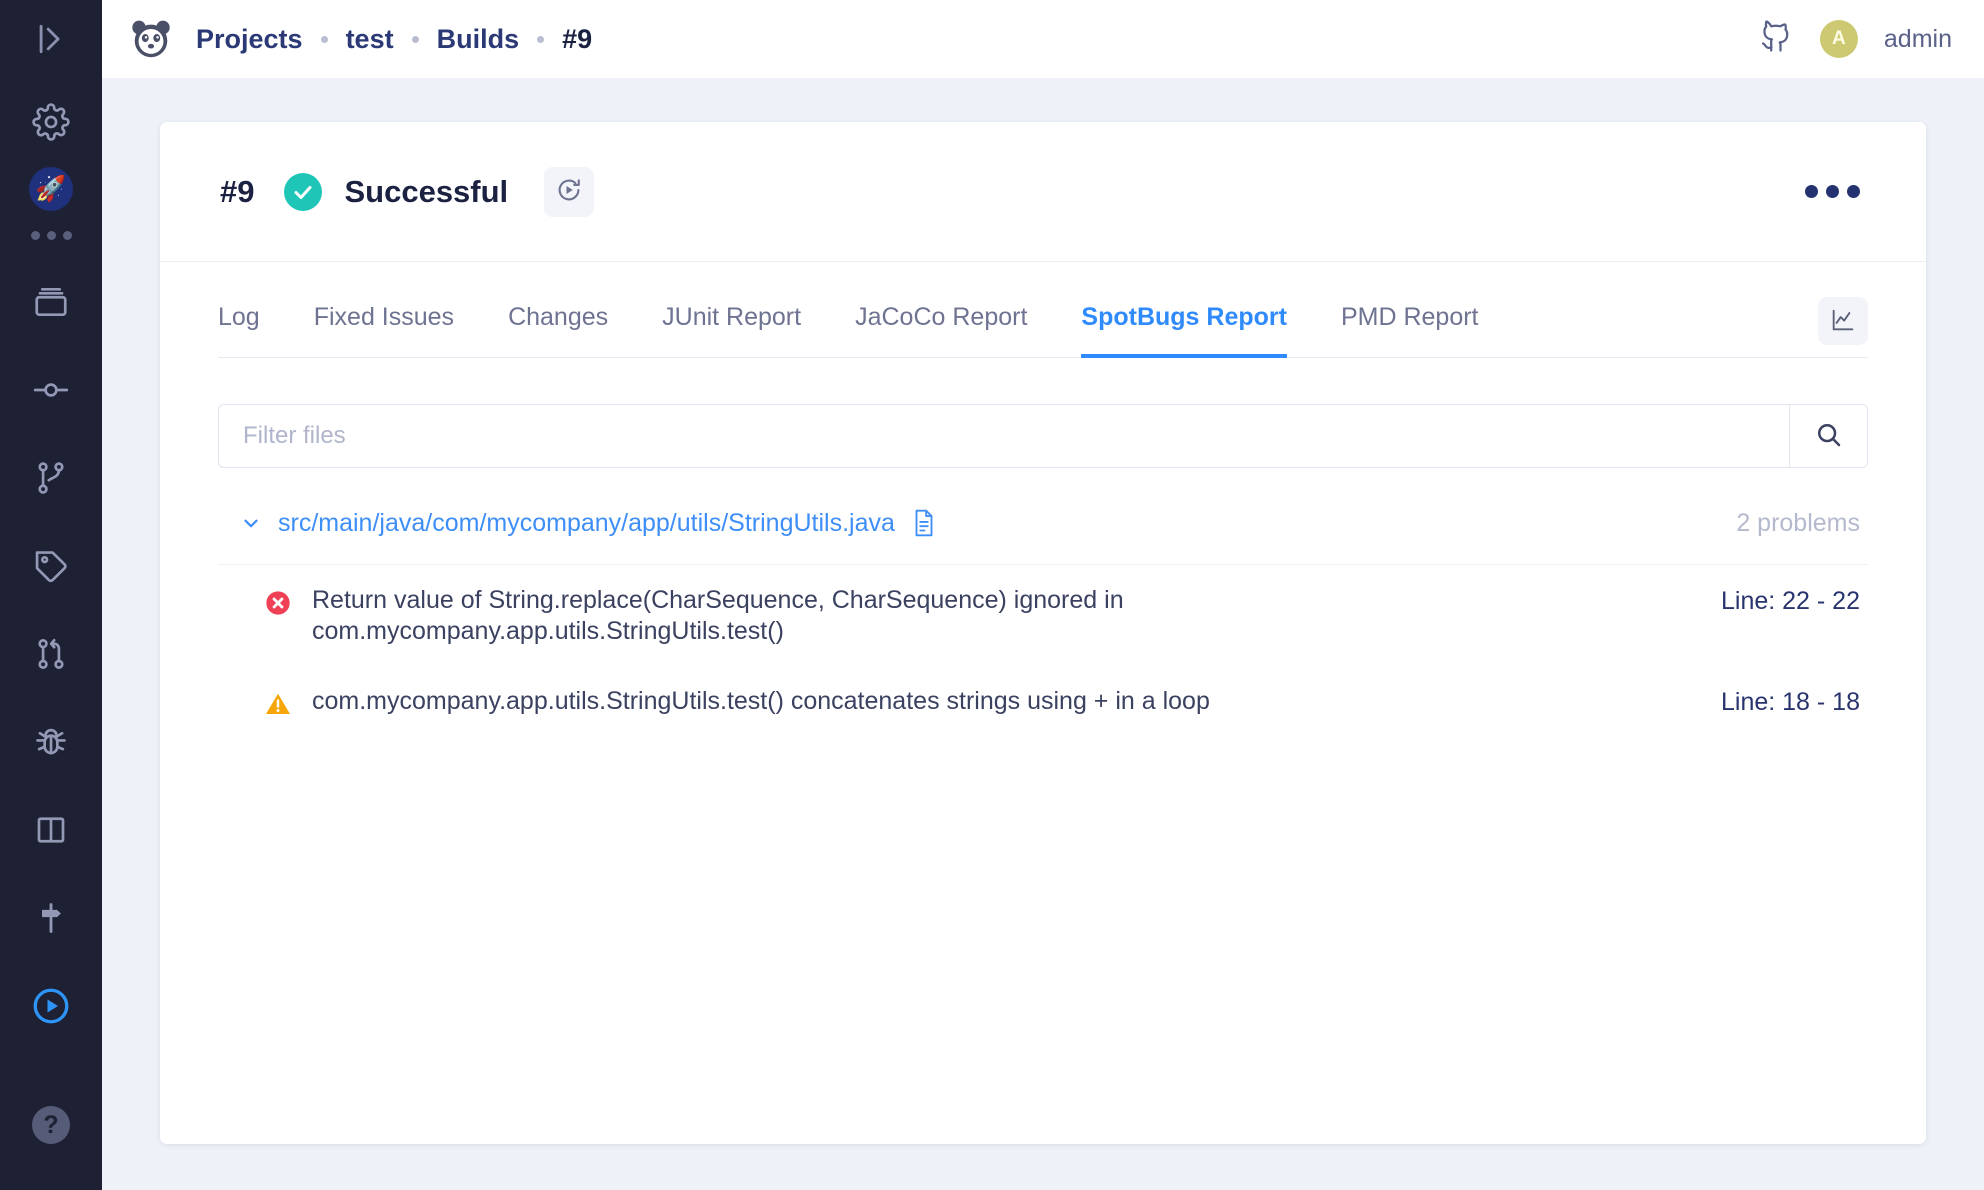  I want to click on commit-node-icon, so click(51, 390).